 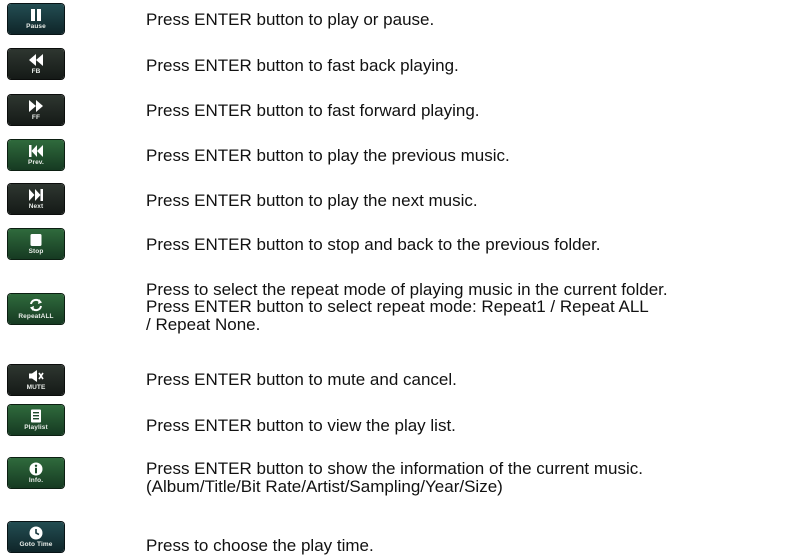 I want to click on stop-button: Stop, so click(x=36, y=244).